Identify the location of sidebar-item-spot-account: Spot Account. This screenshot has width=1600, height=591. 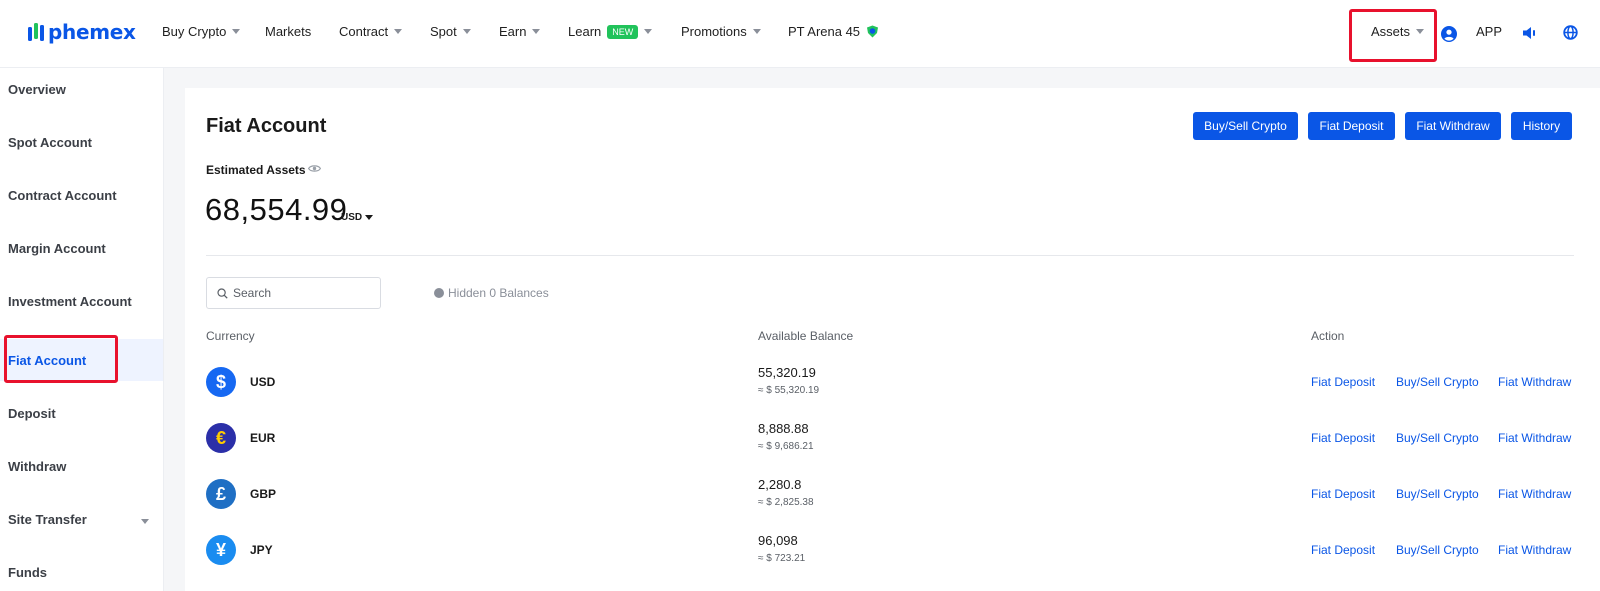
(50, 142).